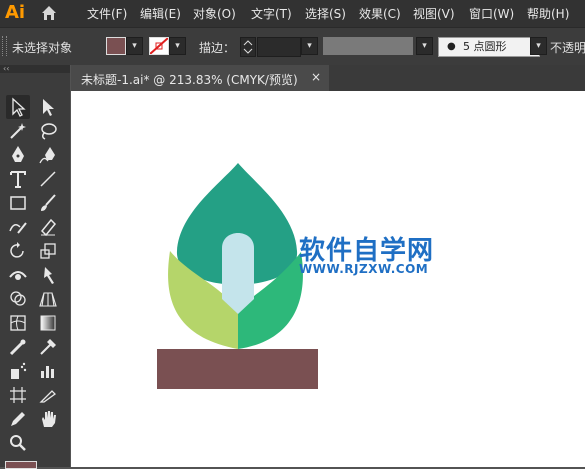  Describe the element at coordinates (214, 13) in the screenshot. I see `menu-object: 对象(O)` at that location.